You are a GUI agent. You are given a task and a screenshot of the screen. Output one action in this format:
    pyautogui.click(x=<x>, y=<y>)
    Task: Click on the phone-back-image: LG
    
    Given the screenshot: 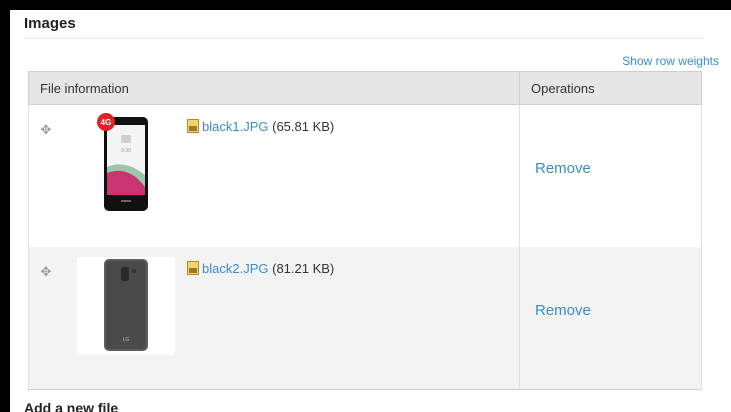 What is the action you would take?
    pyautogui.click(x=126, y=306)
    